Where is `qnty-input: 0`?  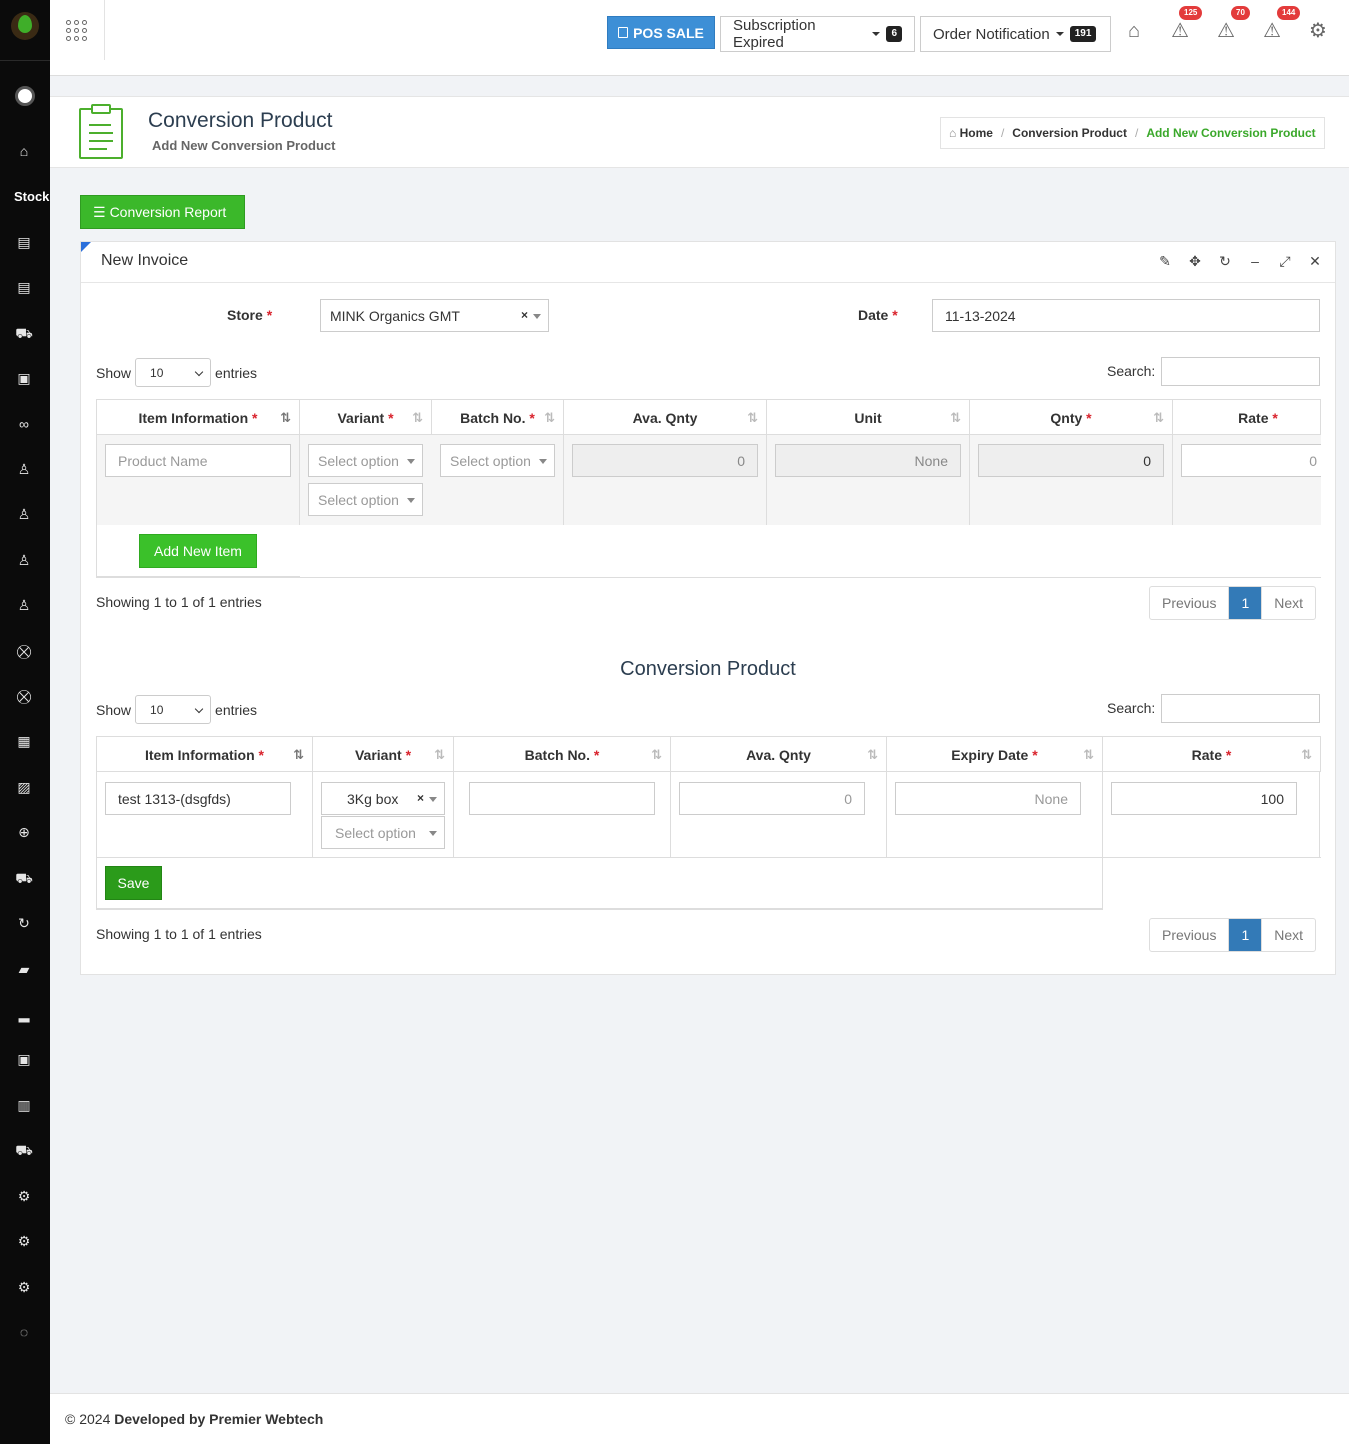 qnty-input: 0 is located at coordinates (1071, 460).